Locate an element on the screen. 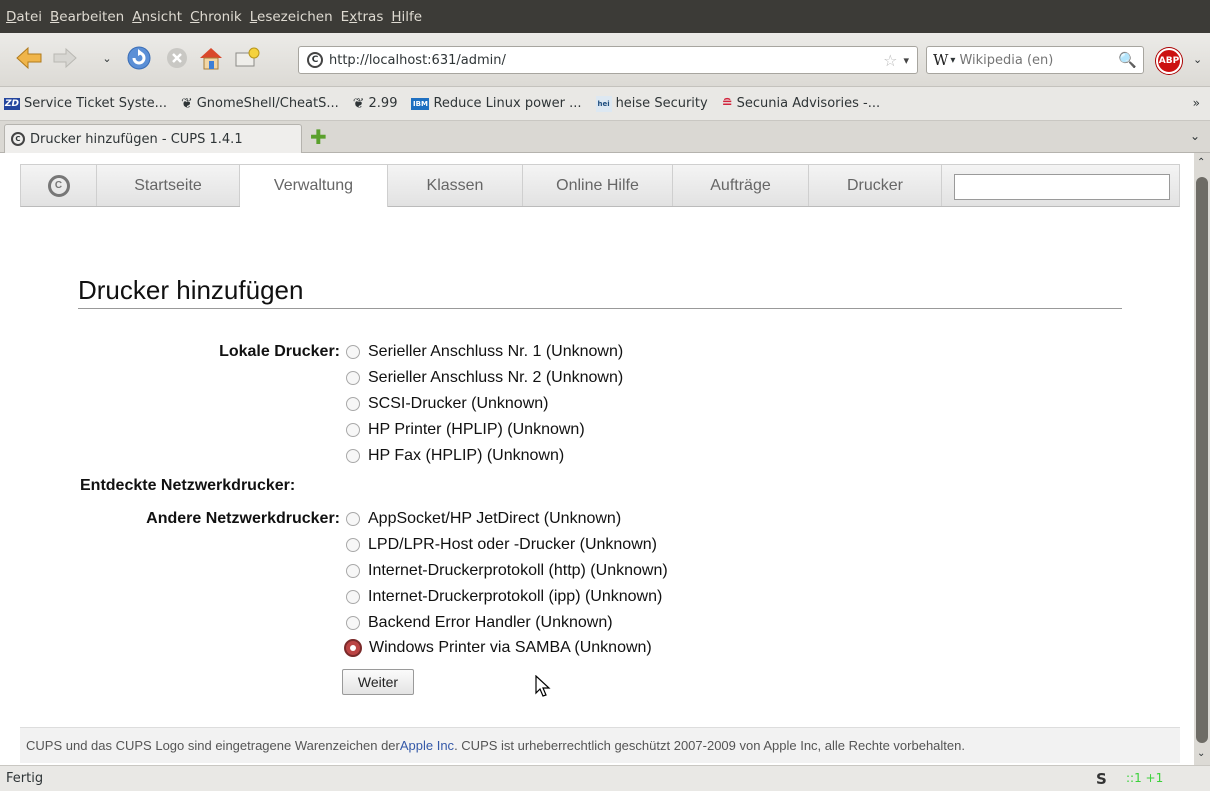  radio-option: HP Fax (HPLIP) (Unknown) is located at coordinates (455, 456).